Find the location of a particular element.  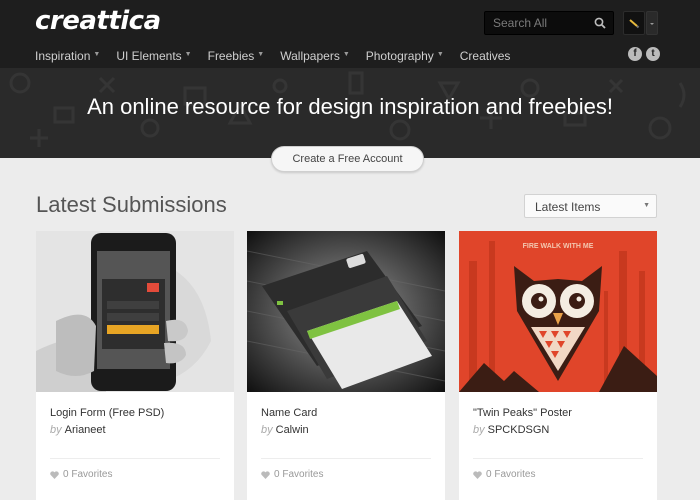

search-box is located at coordinates (549, 23).